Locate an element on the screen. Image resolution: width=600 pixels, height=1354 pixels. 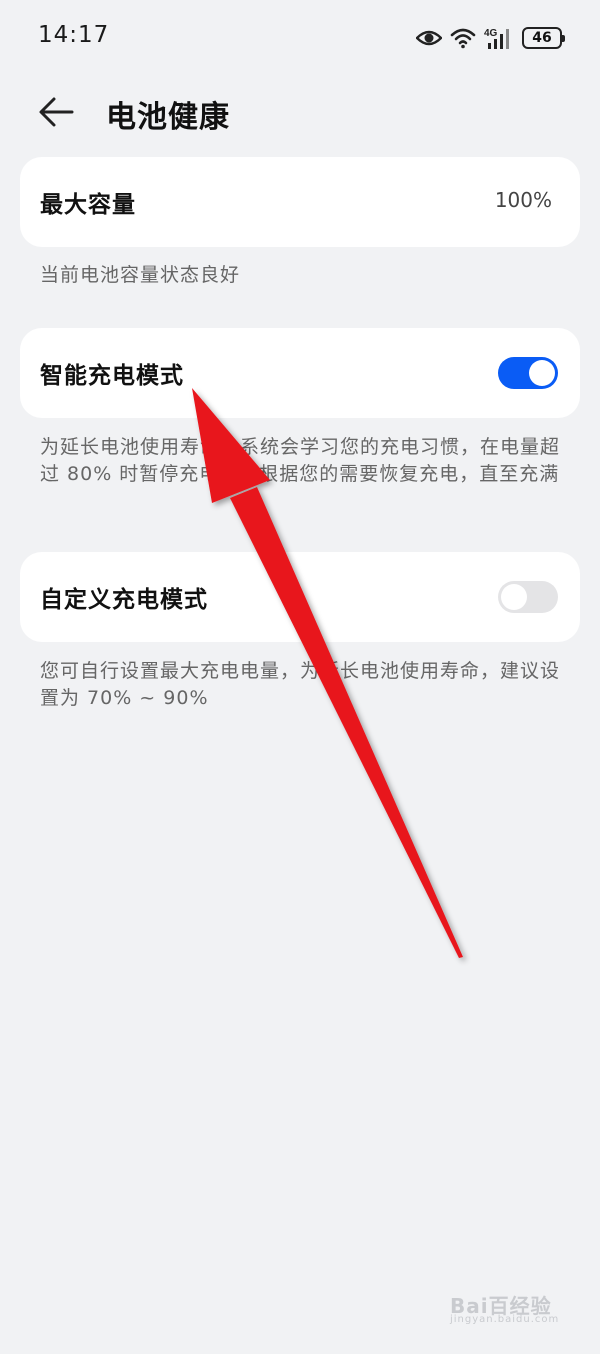
network-type-label: 4G is located at coordinates (491, 33).